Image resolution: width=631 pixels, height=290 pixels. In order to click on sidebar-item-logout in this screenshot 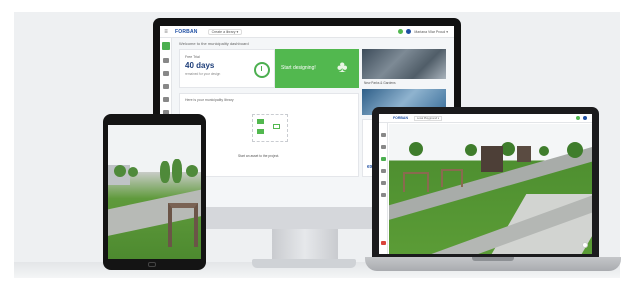, I will do `click(383, 243)`.